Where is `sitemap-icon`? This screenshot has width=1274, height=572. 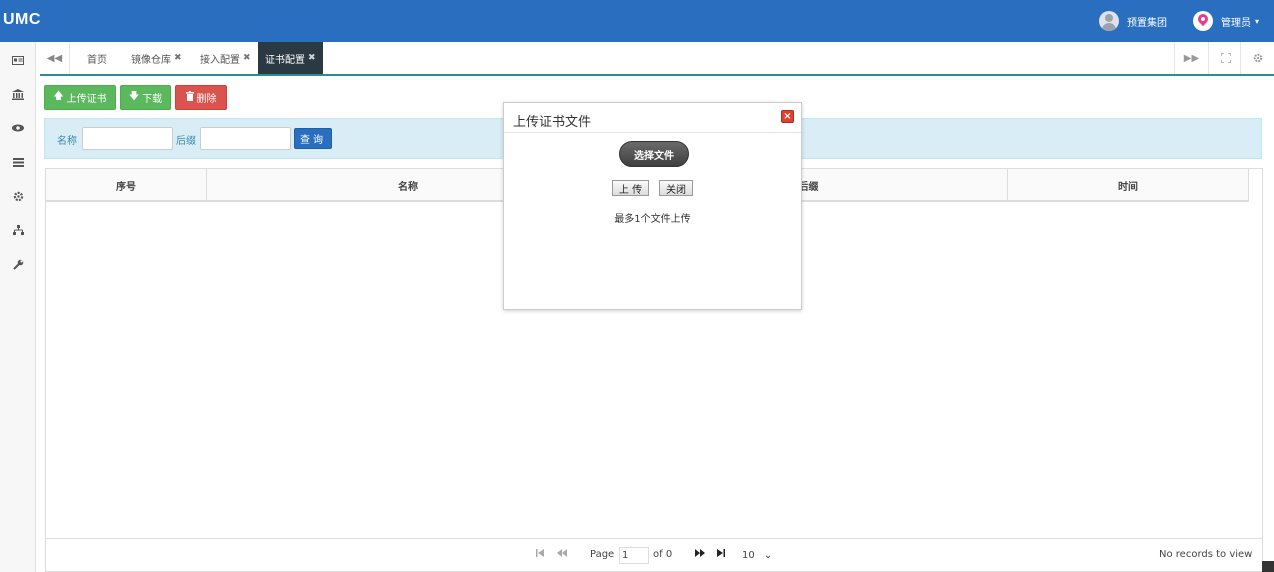
sitemap-icon is located at coordinates (18, 230).